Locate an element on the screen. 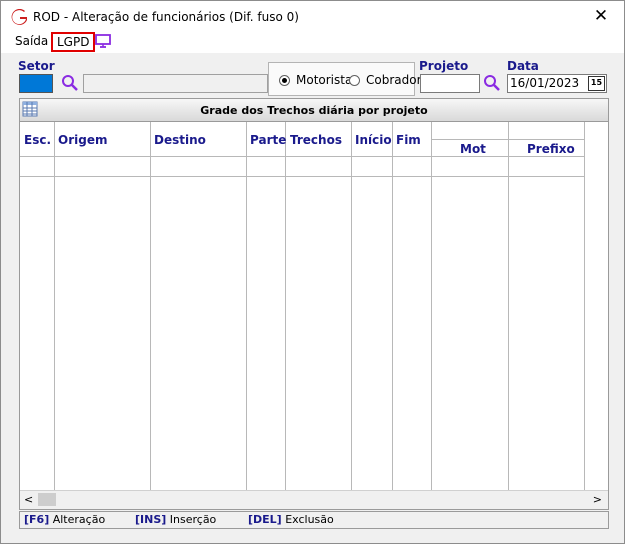 Image resolution: width=625 pixels, height=544 pixels. status-del-key: [DEL] is located at coordinates (265, 519).